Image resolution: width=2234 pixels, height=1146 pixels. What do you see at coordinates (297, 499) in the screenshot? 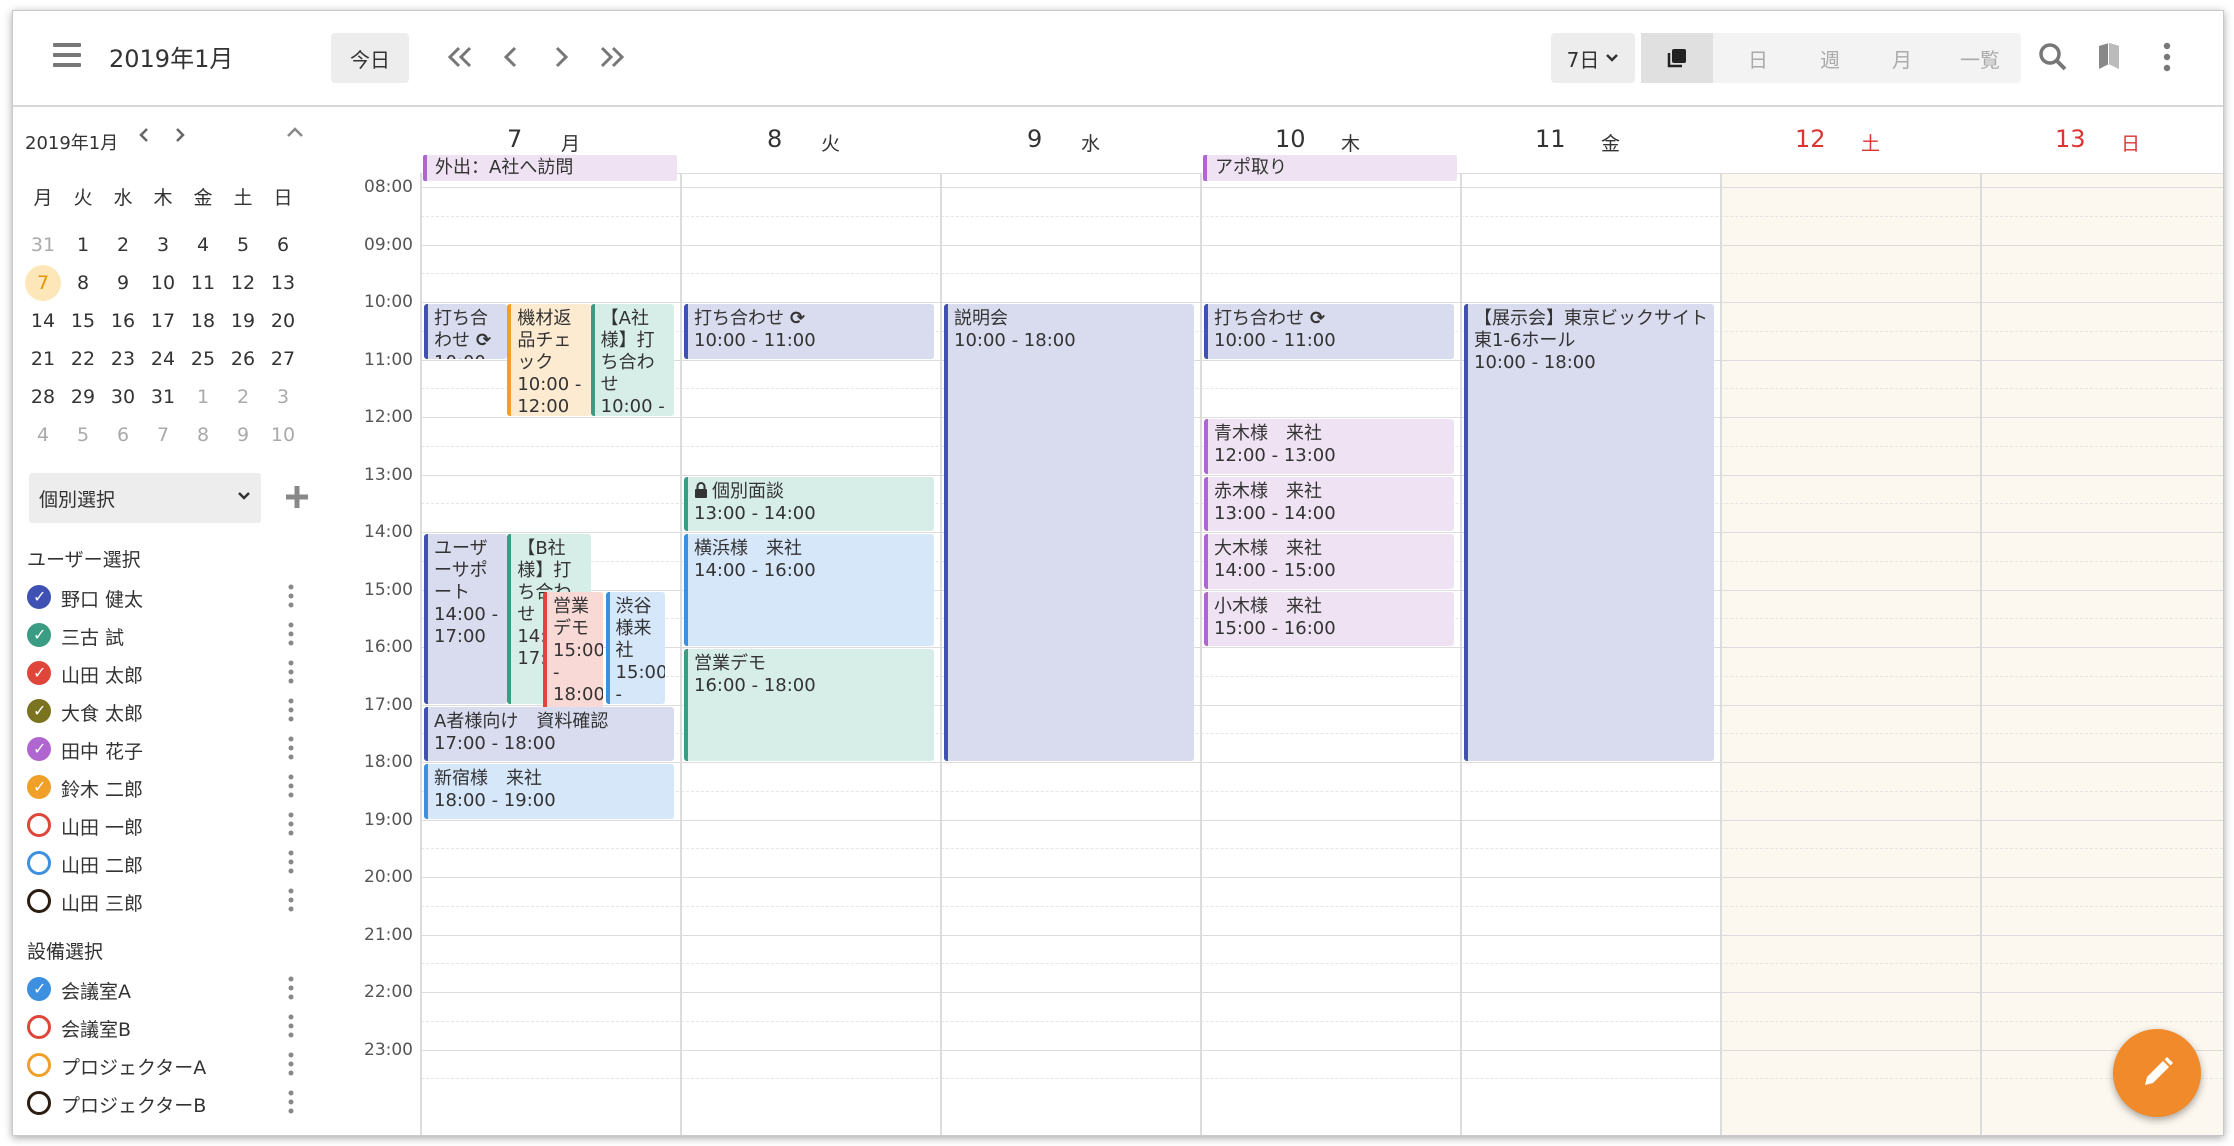
I see `add-icon` at bounding box center [297, 499].